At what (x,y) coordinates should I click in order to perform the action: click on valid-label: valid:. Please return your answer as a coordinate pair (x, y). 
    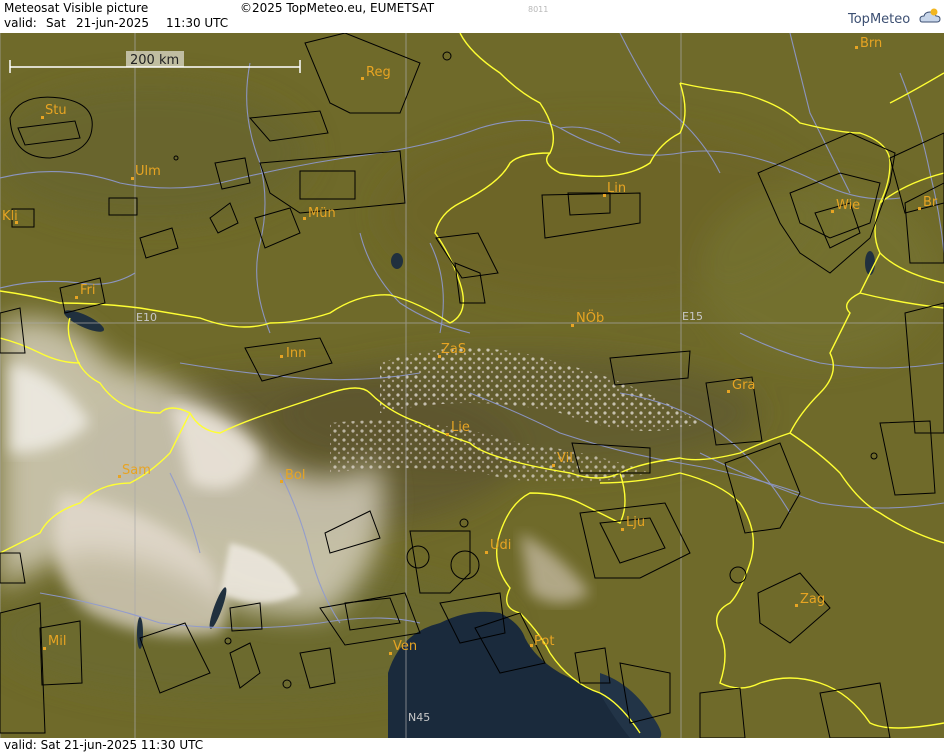
    Looking at the image, I should click on (20, 23).